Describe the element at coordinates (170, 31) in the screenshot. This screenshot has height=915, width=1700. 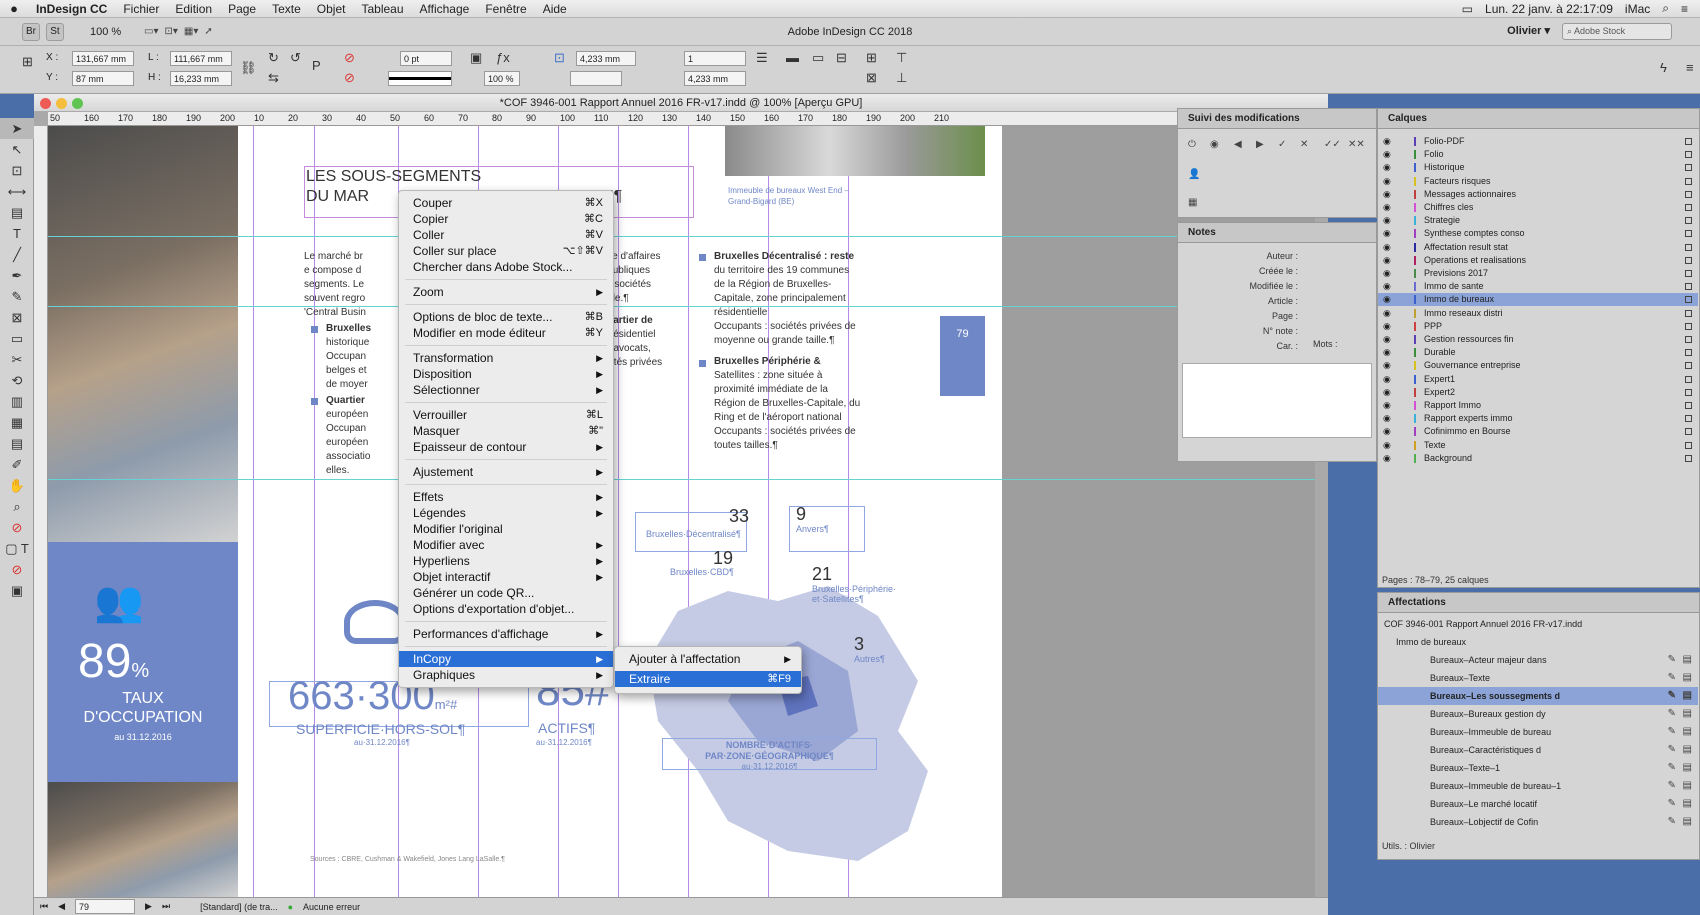
I see `screen-mode-icon: ⊡▾` at that location.